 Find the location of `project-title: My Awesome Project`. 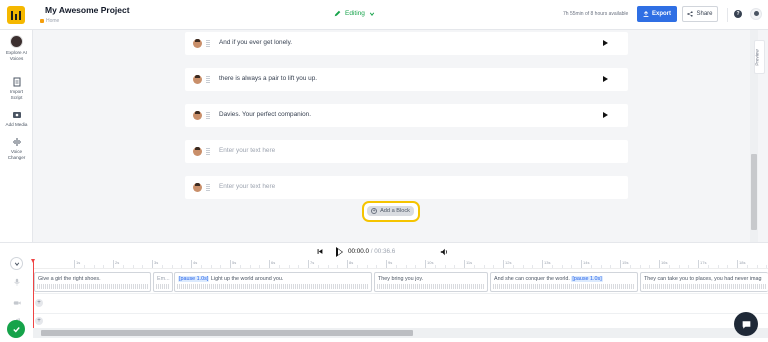

project-title: My Awesome Project is located at coordinates (87, 10).